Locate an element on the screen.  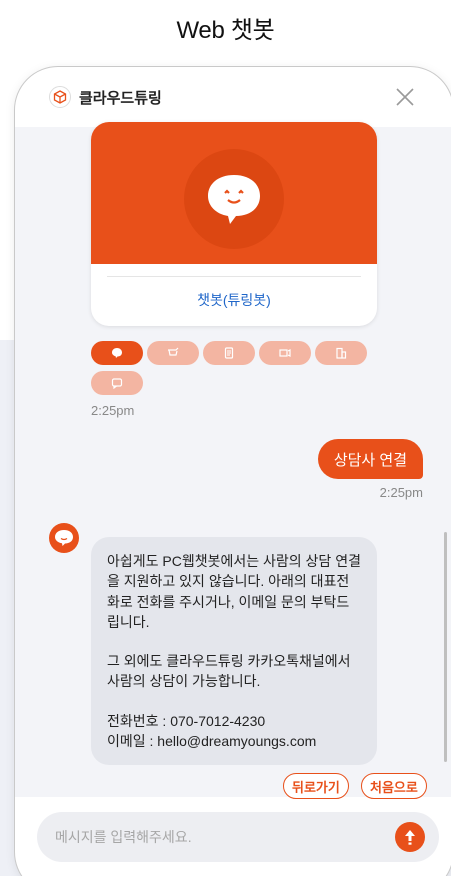
building-icon is located at coordinates (341, 353).